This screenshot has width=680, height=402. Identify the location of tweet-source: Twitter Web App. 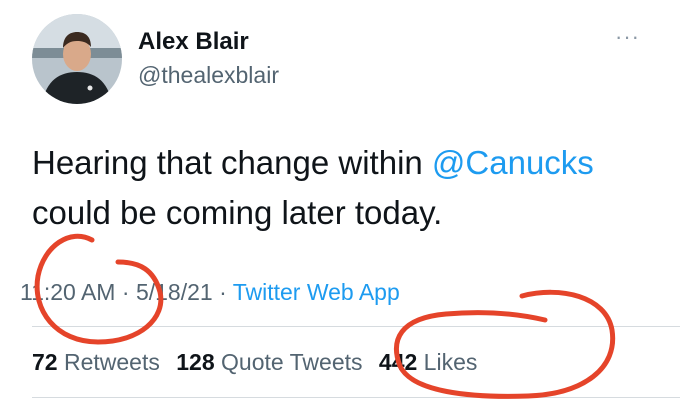
(316, 292).